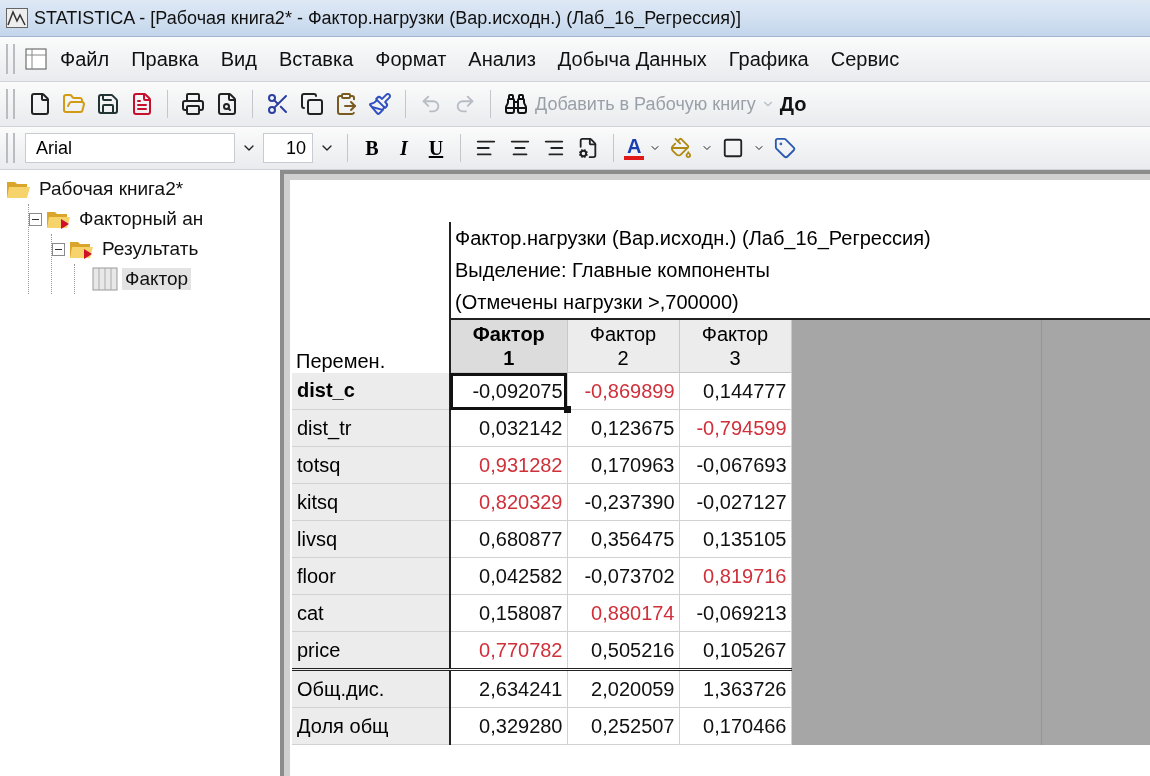  I want to click on menu-item: Добыча Данных, so click(632, 59).